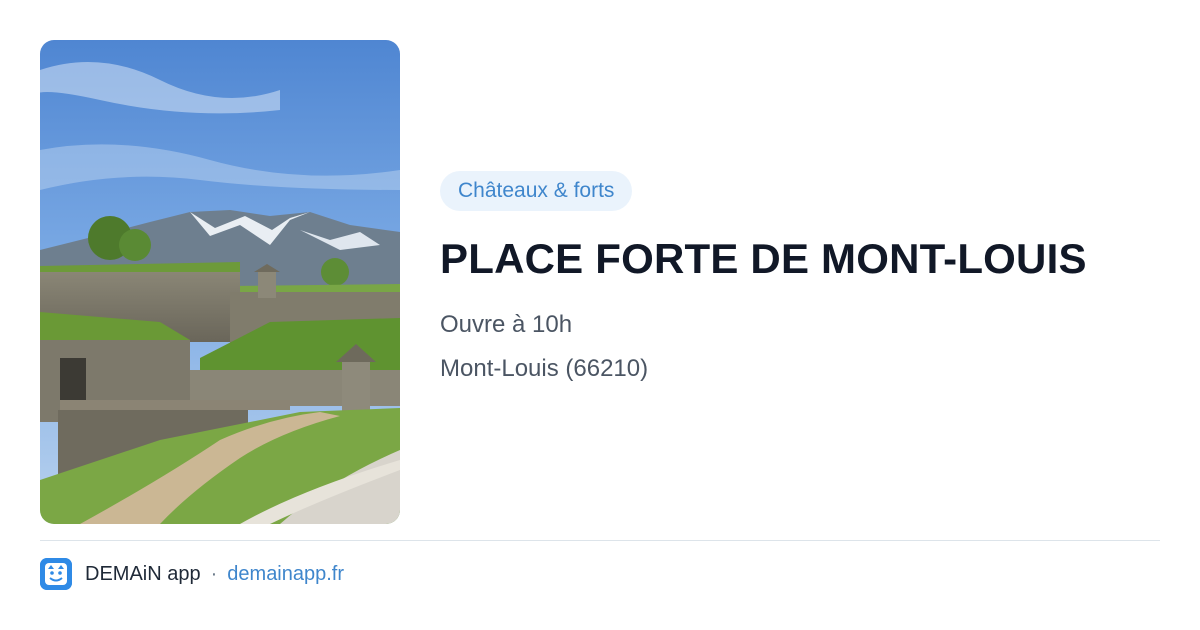  Describe the element at coordinates (600, 540) in the screenshot. I see `footer-divider` at that location.